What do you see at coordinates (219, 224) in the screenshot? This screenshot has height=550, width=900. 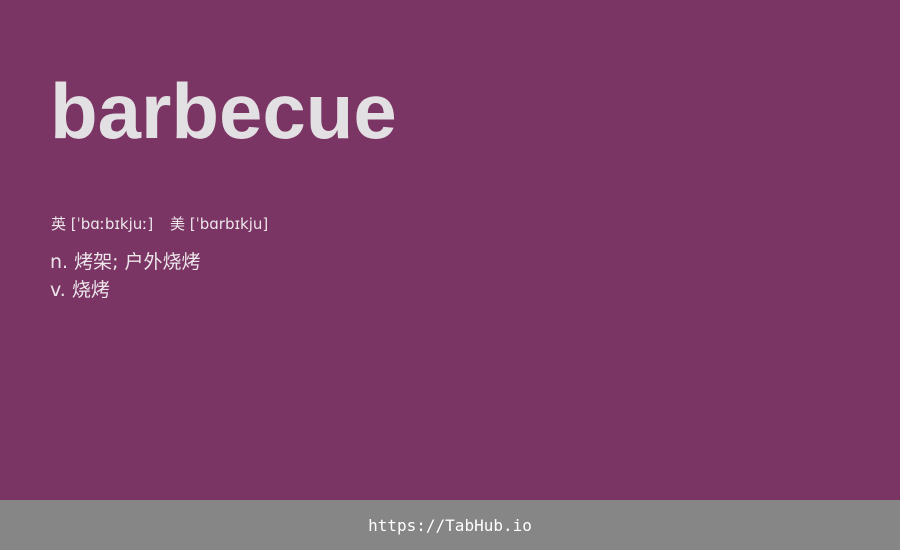 I see `phonetic-us: 美 [ˈbɑrbɪkju]` at bounding box center [219, 224].